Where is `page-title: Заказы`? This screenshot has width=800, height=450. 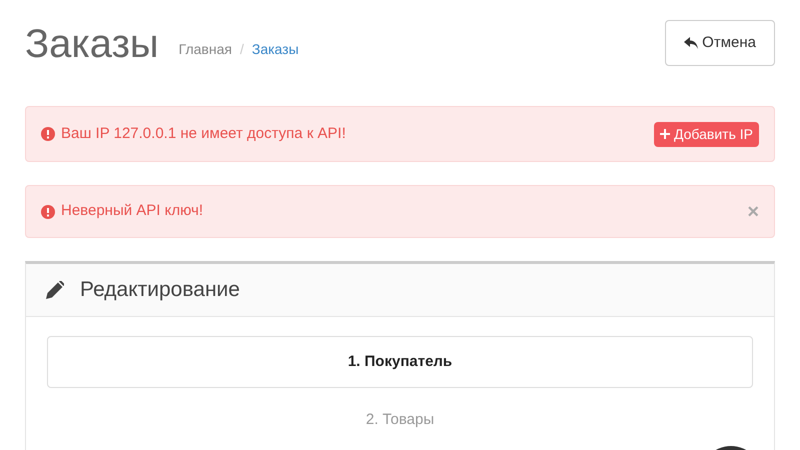 page-title: Заказы is located at coordinates (92, 44).